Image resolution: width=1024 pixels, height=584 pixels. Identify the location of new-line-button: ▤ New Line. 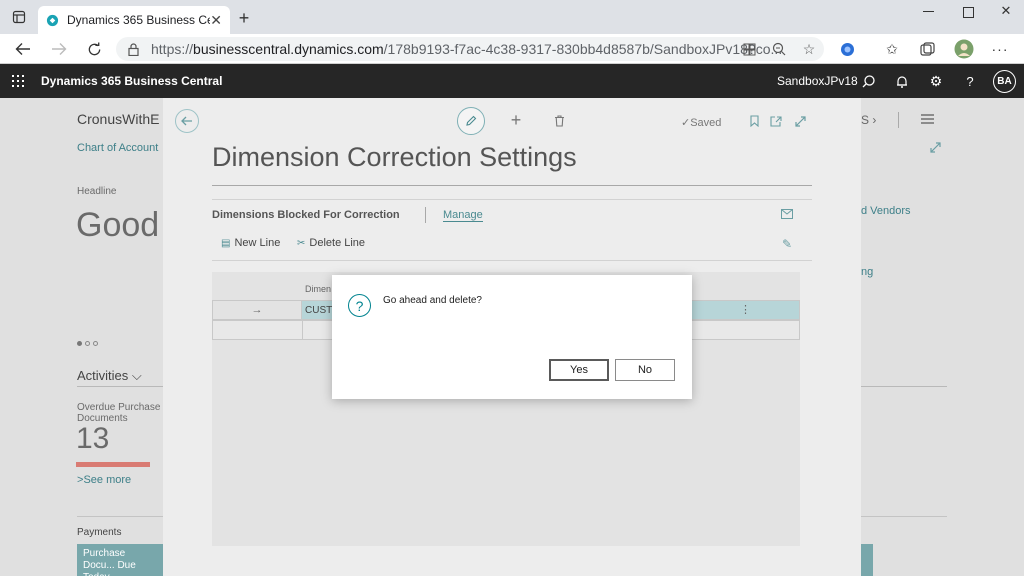
(250, 243).